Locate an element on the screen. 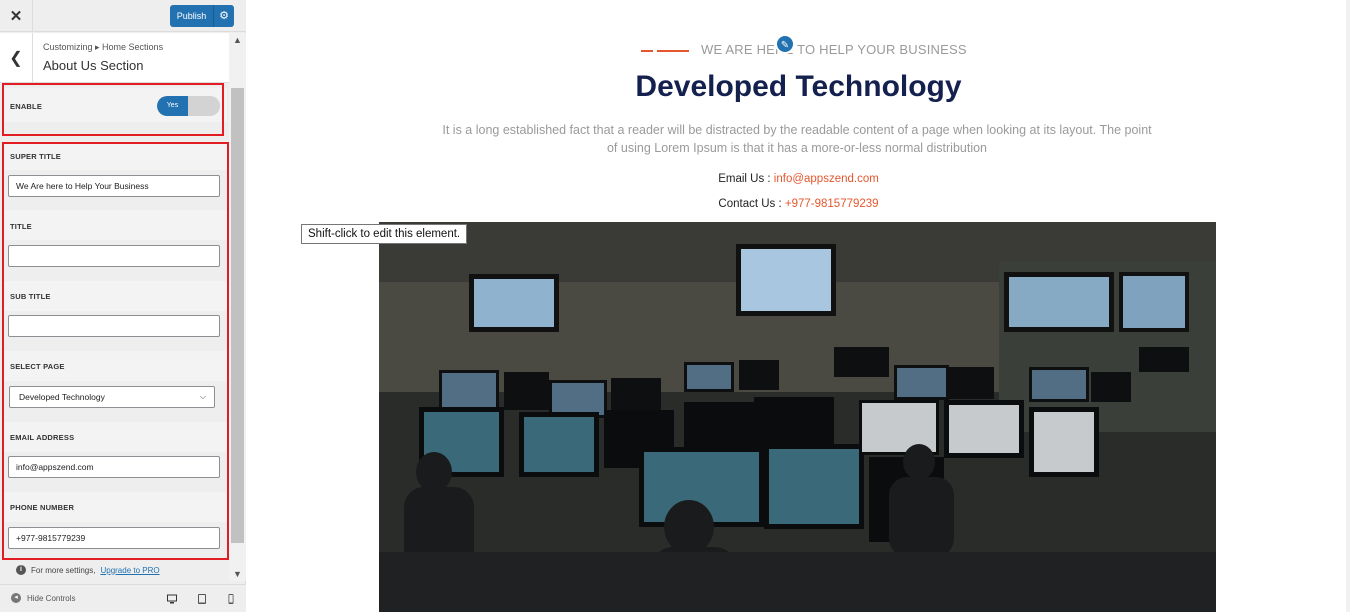 This screenshot has width=1350, height=612. highlight-box-enable is located at coordinates (113, 109).